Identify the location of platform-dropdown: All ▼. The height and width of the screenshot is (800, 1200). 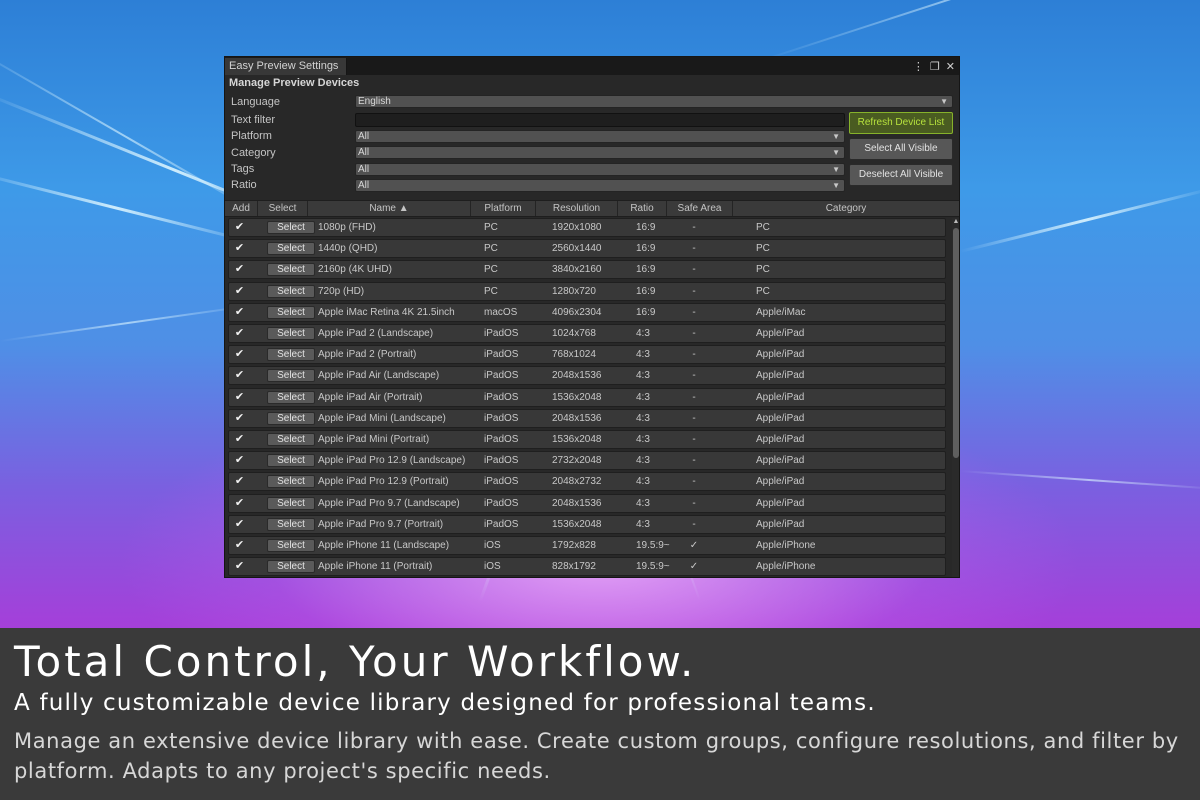
(600, 136).